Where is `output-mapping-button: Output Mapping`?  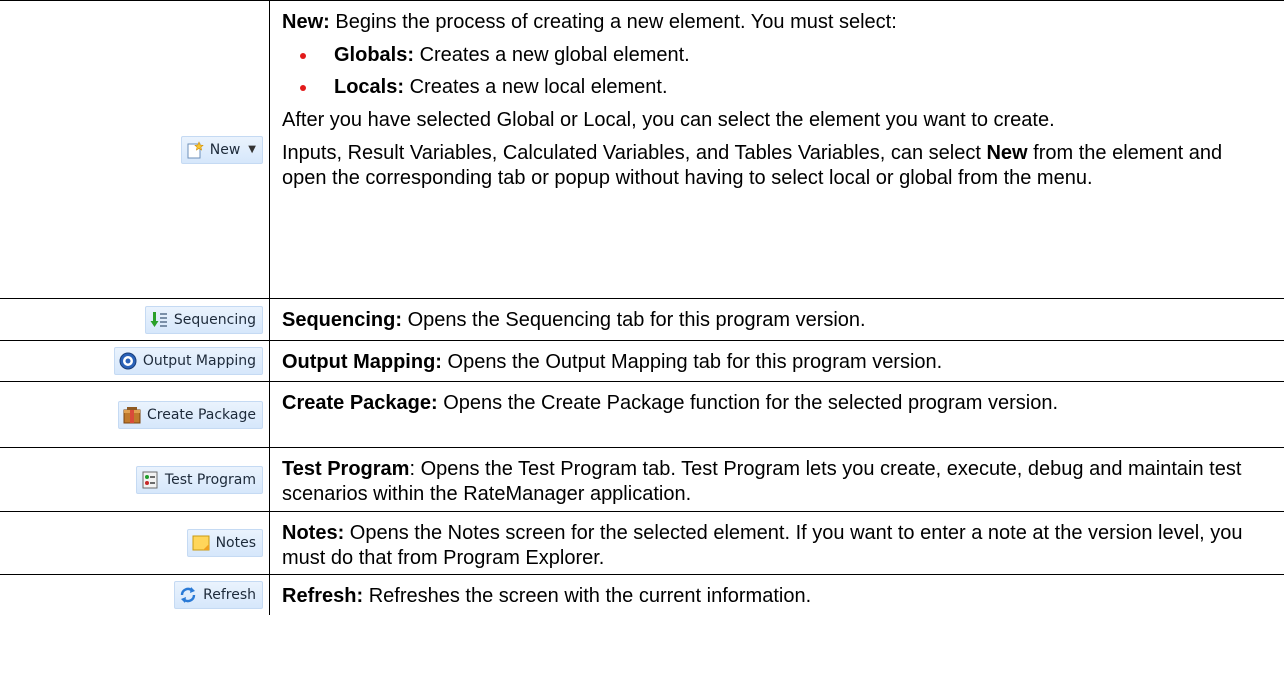 output-mapping-button: Output Mapping is located at coordinates (188, 361).